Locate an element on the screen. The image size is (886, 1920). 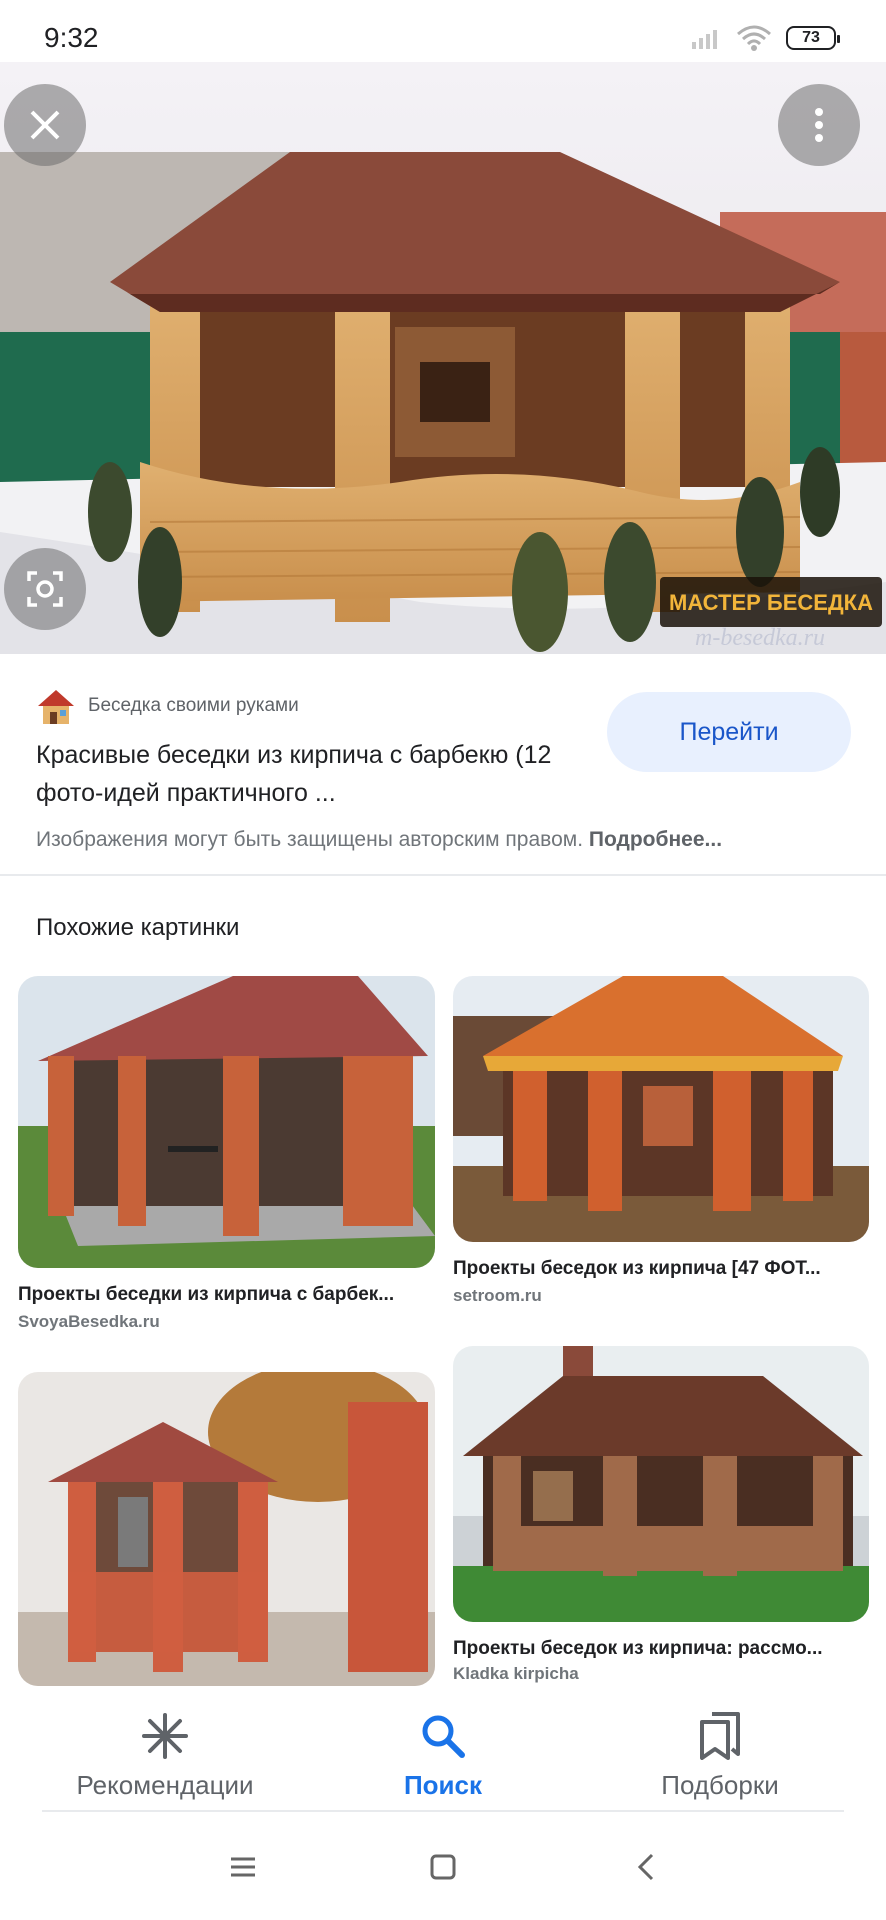
visit-button: Перейти is located at coordinates (729, 732).